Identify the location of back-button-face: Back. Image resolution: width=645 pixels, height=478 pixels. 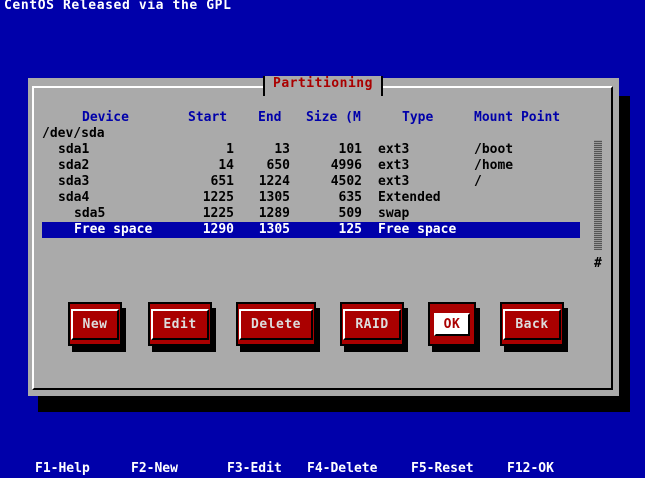
(532, 324).